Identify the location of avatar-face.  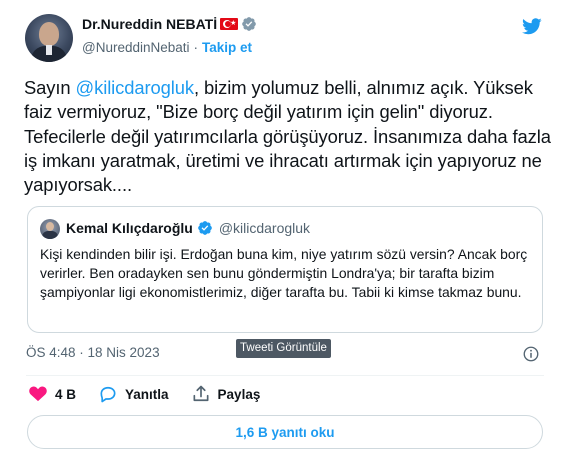
(49, 34).